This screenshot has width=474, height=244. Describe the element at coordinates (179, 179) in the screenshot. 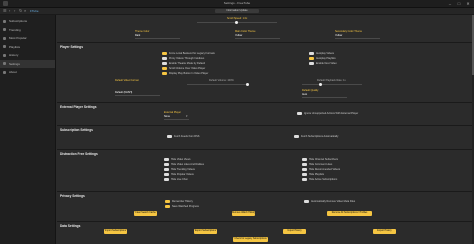

I see `toggle-label: Hide Live Chat` at that location.